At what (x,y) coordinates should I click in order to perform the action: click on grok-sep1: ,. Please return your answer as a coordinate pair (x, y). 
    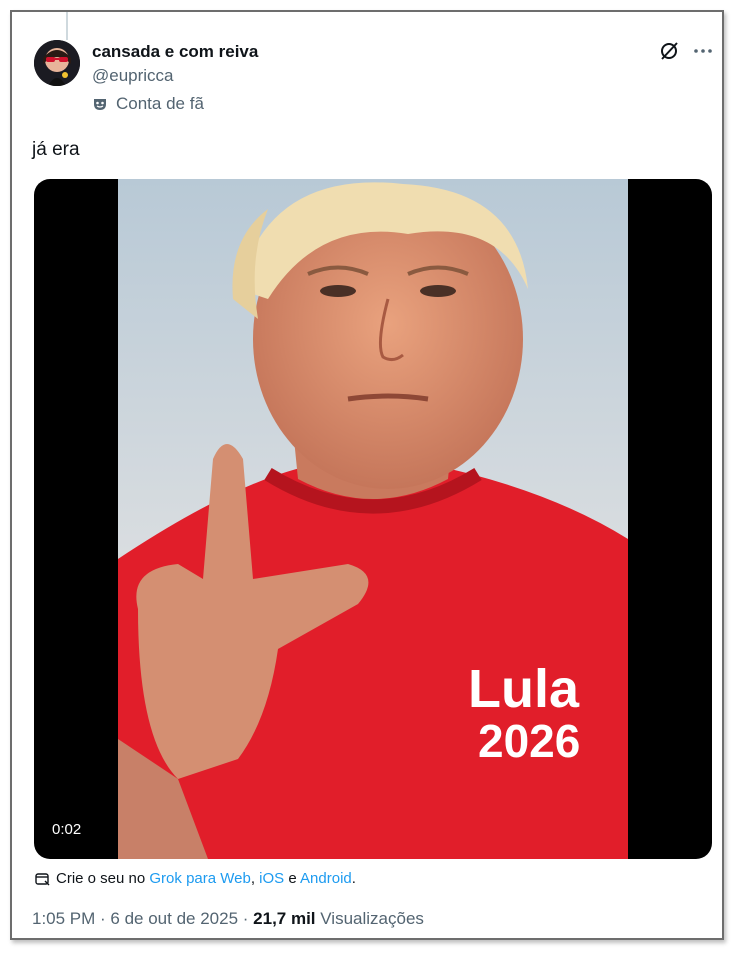
    Looking at the image, I should click on (252, 878).